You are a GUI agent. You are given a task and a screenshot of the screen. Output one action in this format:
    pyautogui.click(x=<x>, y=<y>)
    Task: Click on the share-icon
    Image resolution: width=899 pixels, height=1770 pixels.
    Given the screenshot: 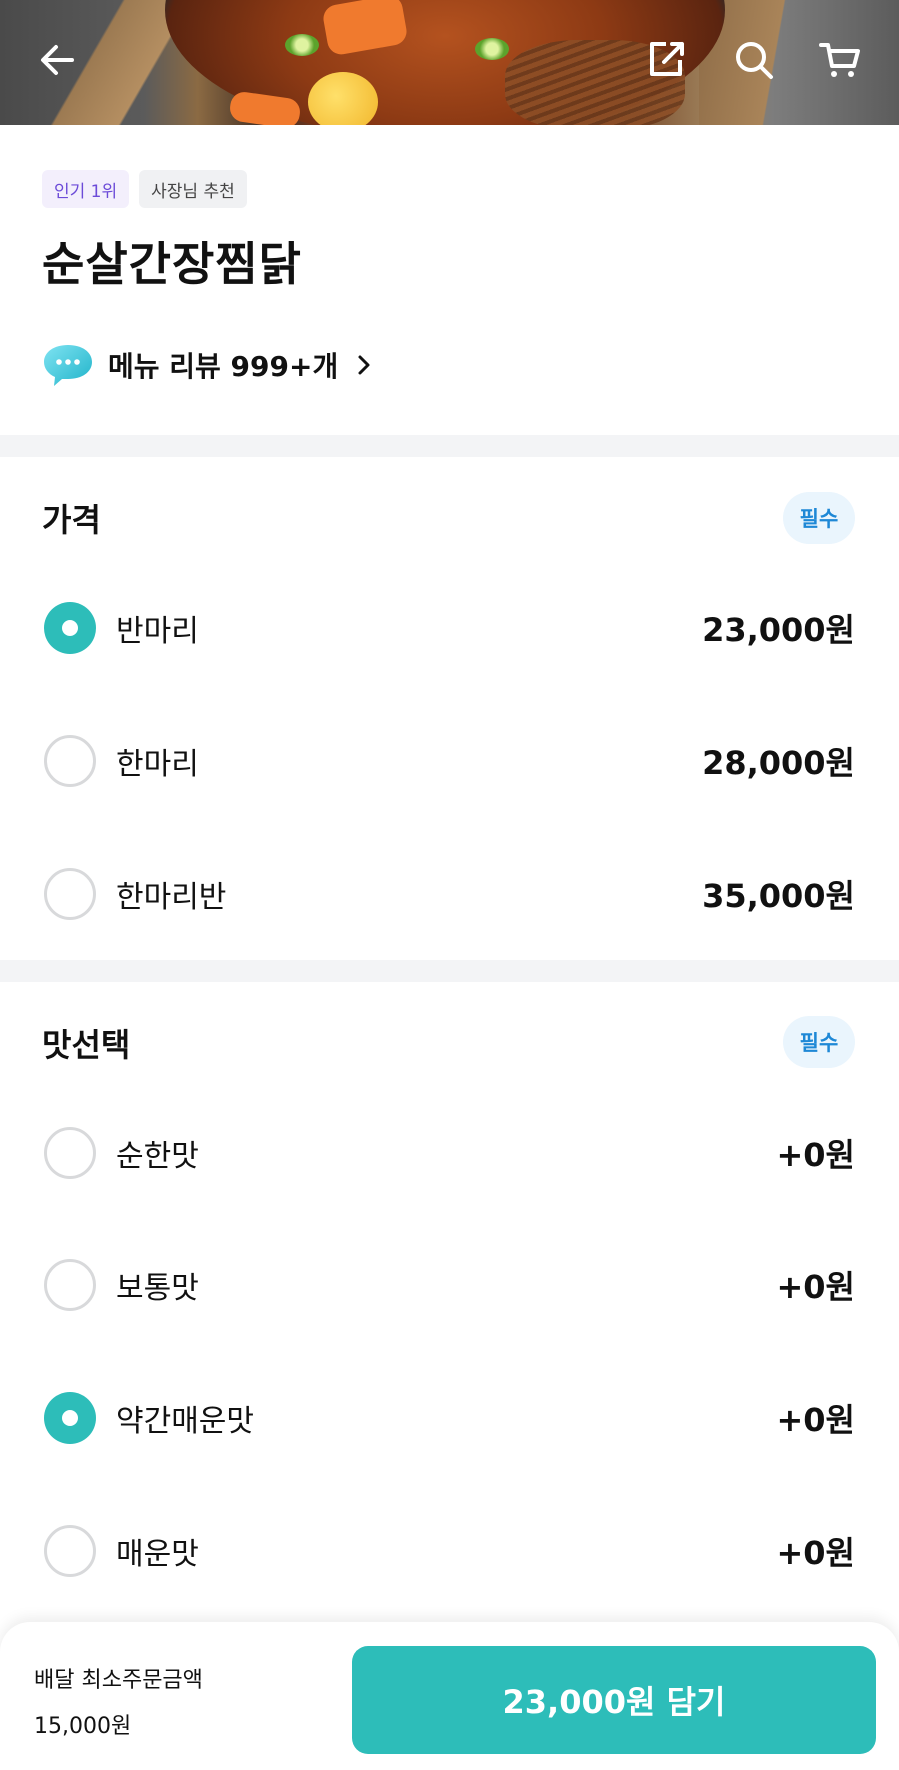 What is the action you would take?
    pyautogui.click(x=667, y=59)
    